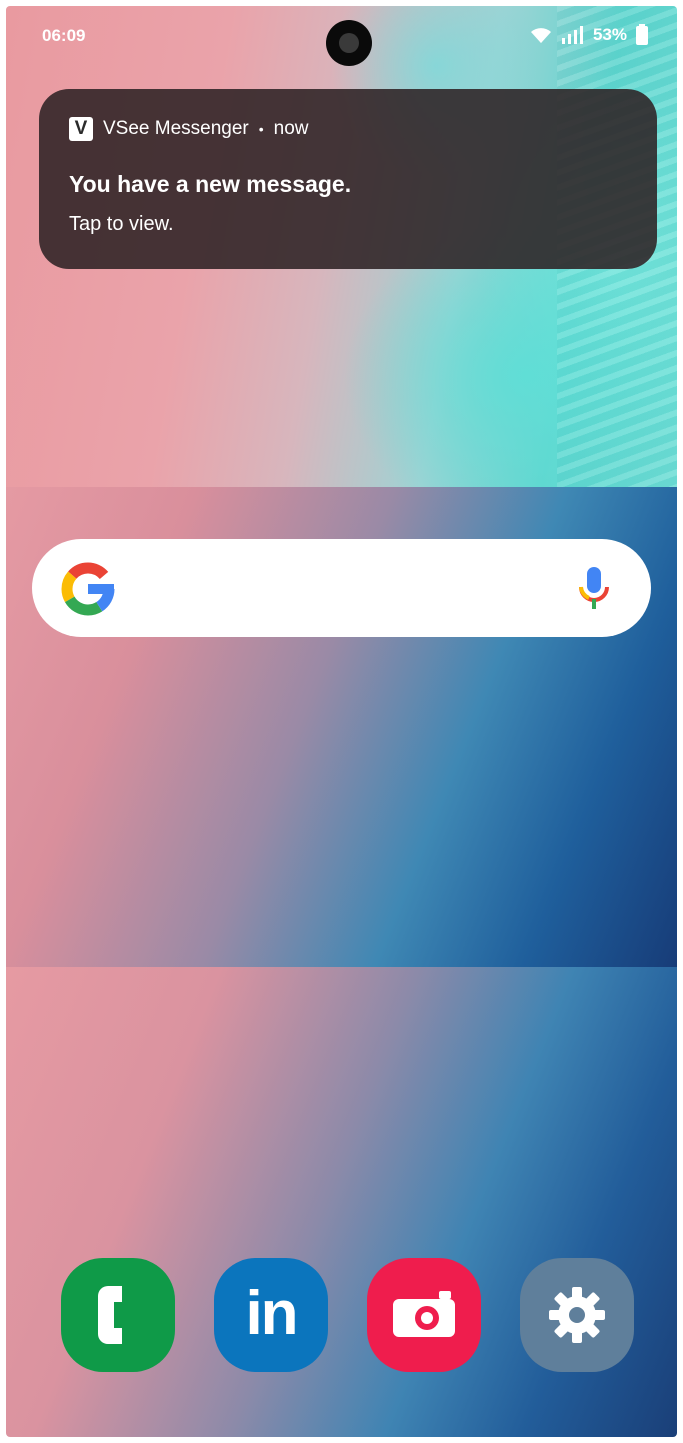  I want to click on phone-app, so click(118, 1315).